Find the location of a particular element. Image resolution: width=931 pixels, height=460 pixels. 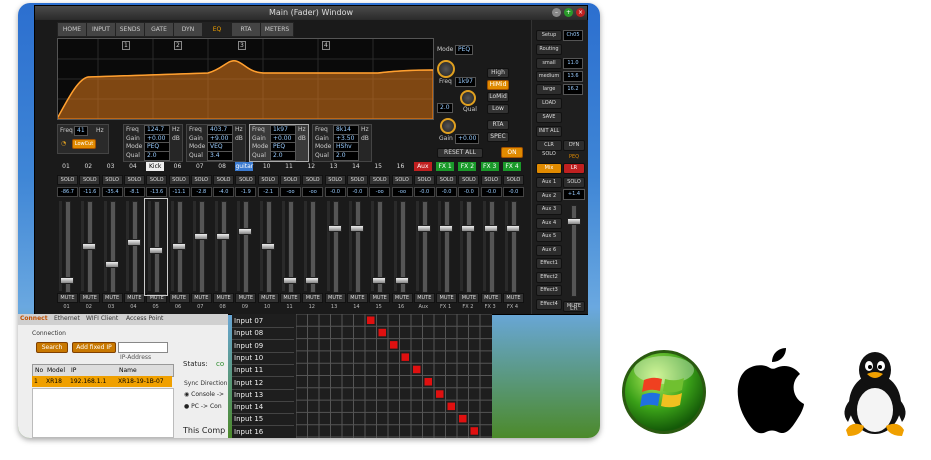

tab-ethernet: Ethernet is located at coordinates (67, 318).